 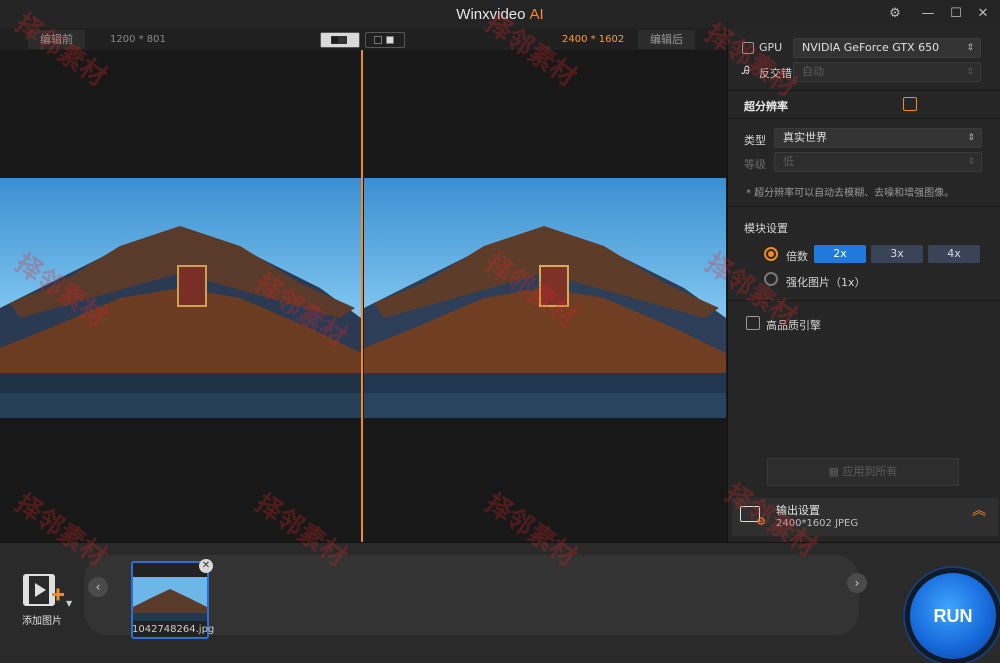 I want to click on gpu-checkbox, so click(x=748, y=48).